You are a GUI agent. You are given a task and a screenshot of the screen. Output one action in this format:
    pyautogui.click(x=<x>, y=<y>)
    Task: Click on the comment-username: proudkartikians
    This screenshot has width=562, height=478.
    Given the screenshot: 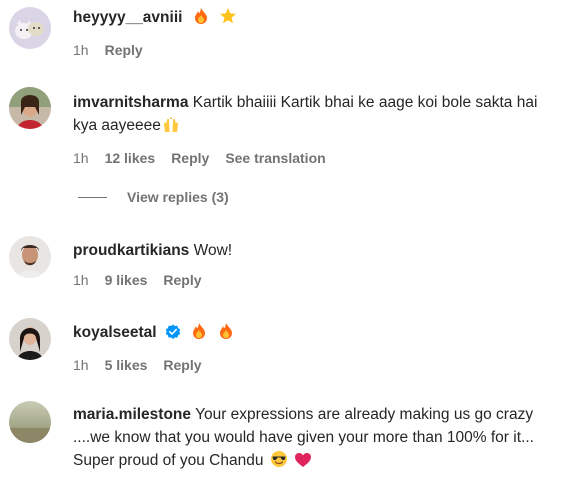 What is the action you would take?
    pyautogui.click(x=131, y=250)
    